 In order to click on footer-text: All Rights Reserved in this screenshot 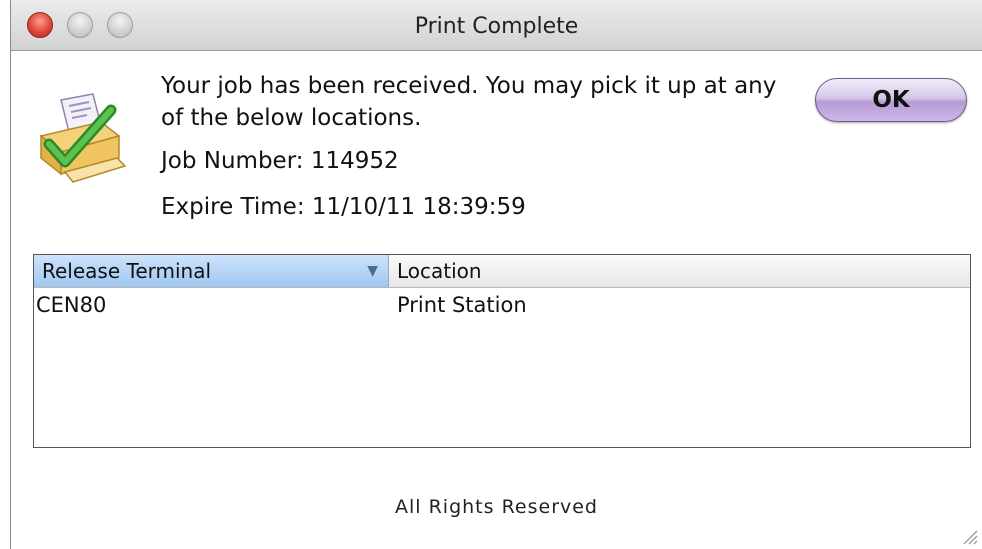, I will do `click(496, 507)`.